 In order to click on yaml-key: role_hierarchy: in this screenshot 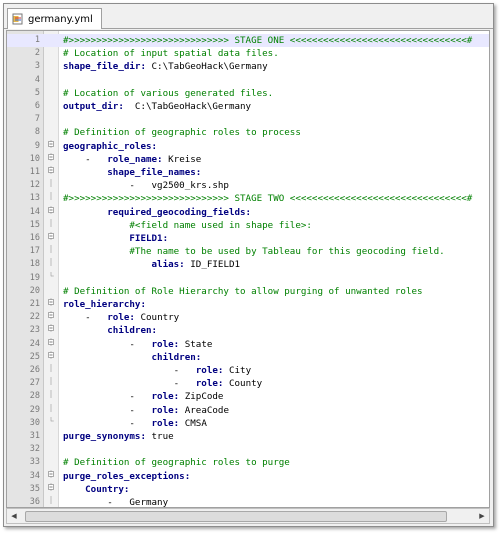, I will do `click(104, 304)`.